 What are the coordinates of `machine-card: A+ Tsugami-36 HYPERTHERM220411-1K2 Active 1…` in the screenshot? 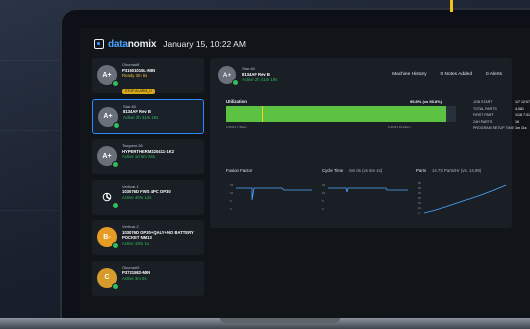 It's located at (148, 156).